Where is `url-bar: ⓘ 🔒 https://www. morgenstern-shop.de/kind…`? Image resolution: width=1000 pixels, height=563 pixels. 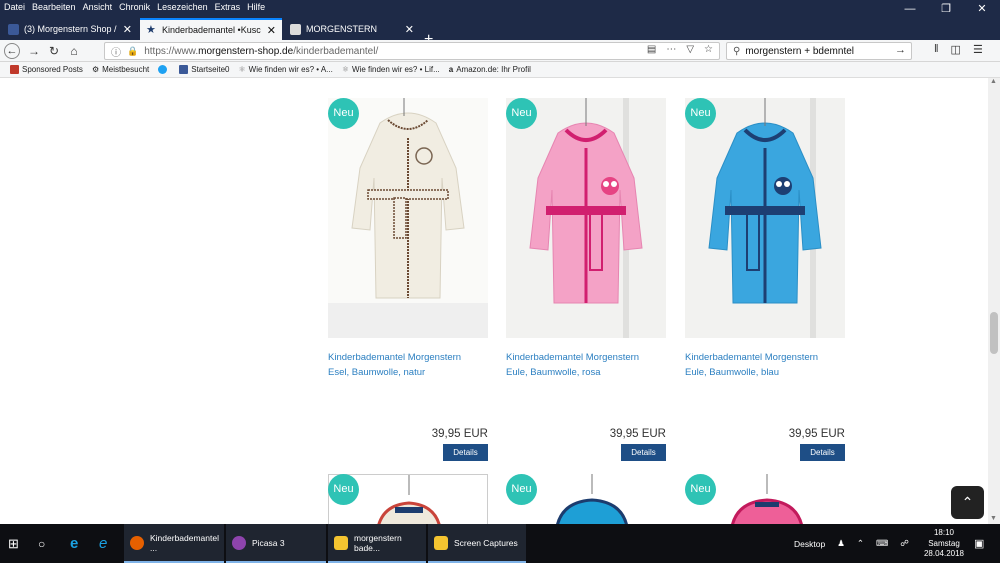 url-bar: ⓘ 🔒 https://www. morgenstern-shop.de/kind… is located at coordinates (412, 51).